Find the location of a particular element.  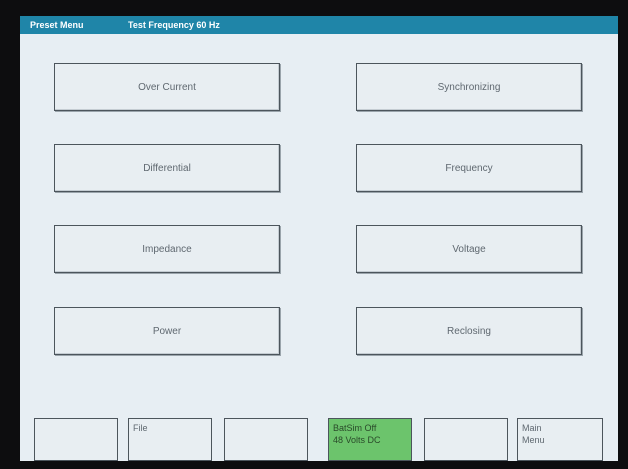

batsim-softkey: BatSim Off 48 Volts DC is located at coordinates (370, 439).